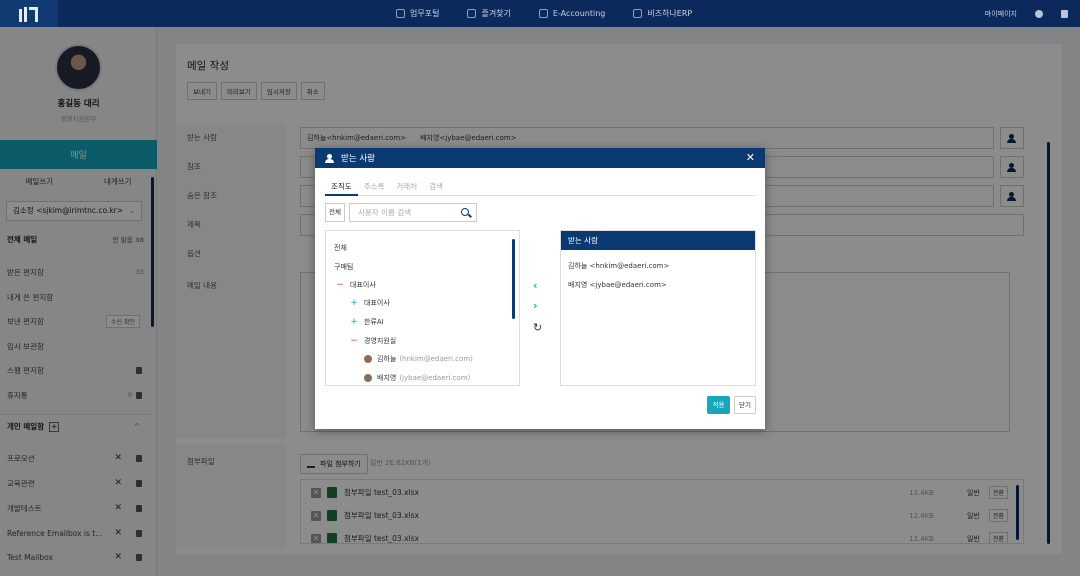 Image resolution: width=1080 pixels, height=576 pixels. I want to click on settings-icon, so click(1039, 13).